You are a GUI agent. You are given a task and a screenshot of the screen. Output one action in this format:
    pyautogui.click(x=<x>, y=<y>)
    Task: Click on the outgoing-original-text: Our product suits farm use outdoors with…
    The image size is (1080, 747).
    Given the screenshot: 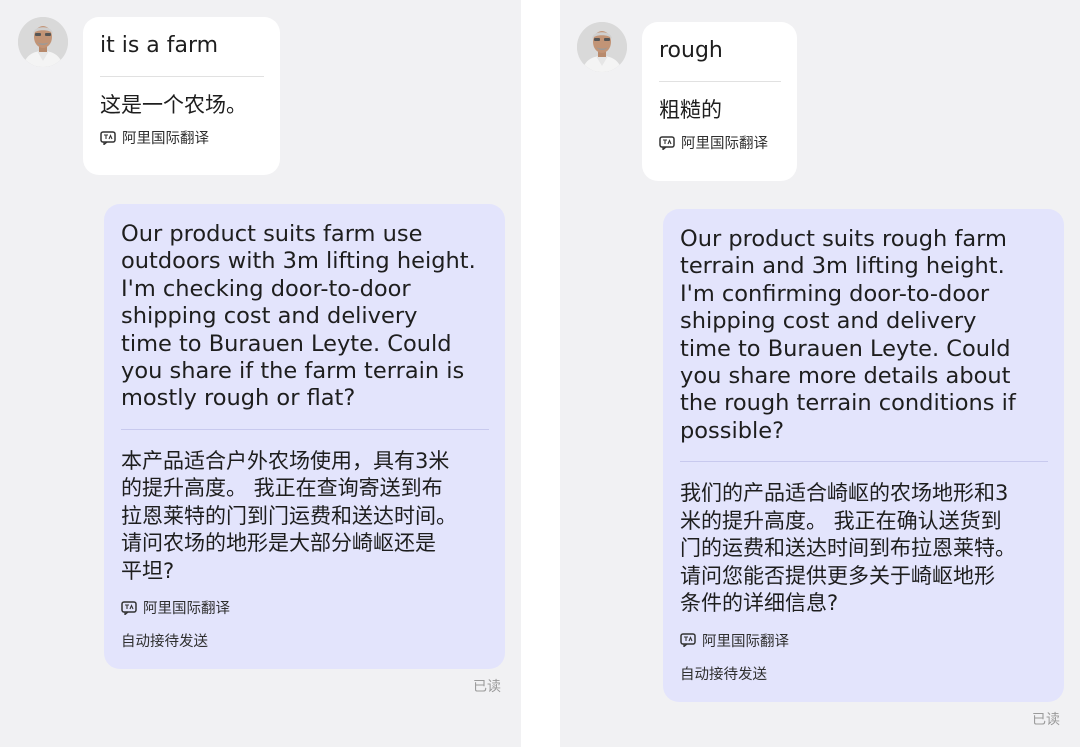 What is the action you would take?
    pyautogui.click(x=298, y=316)
    